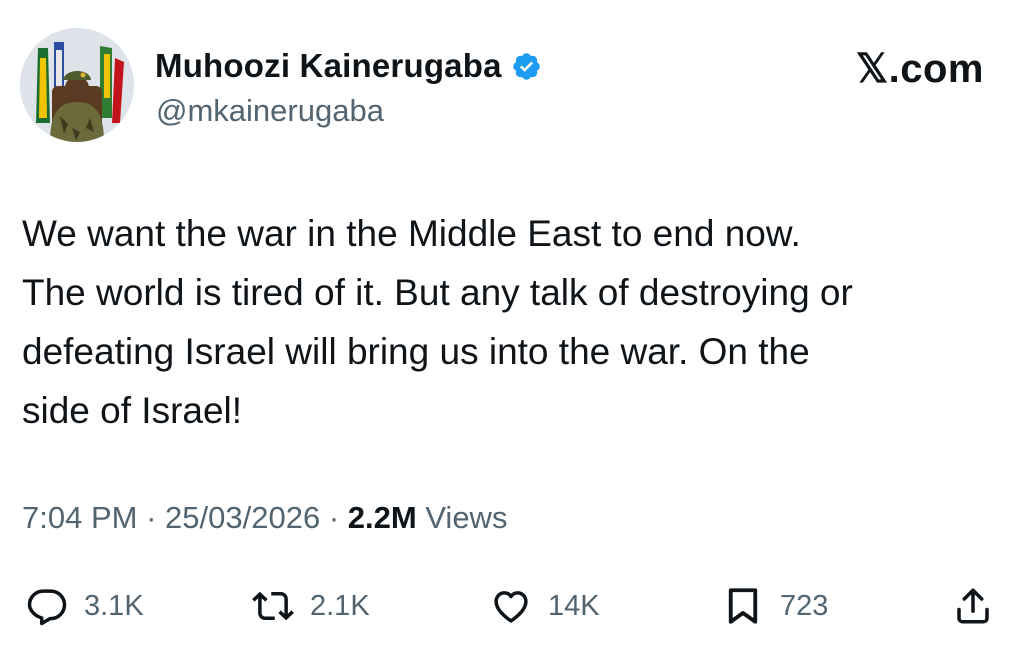  I want to click on avatar, so click(77, 85).